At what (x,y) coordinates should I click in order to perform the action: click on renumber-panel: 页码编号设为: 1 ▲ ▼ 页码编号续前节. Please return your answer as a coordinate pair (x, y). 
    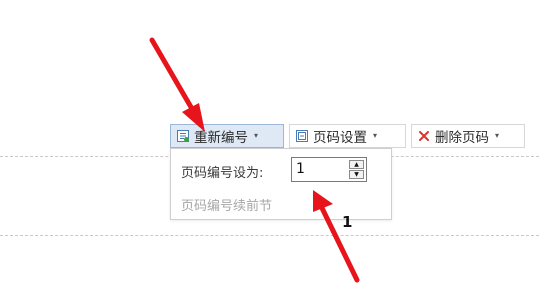
    Looking at the image, I should click on (281, 184).